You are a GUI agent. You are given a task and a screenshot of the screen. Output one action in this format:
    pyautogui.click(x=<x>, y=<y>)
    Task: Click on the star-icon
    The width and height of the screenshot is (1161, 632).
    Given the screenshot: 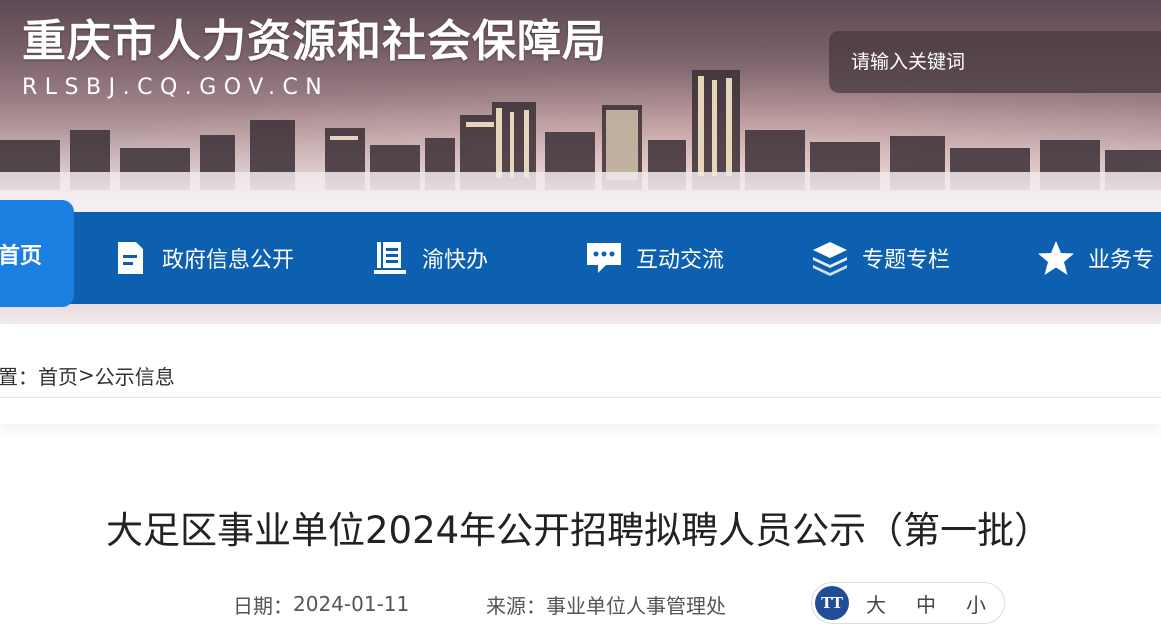 What is the action you would take?
    pyautogui.click(x=1056, y=258)
    